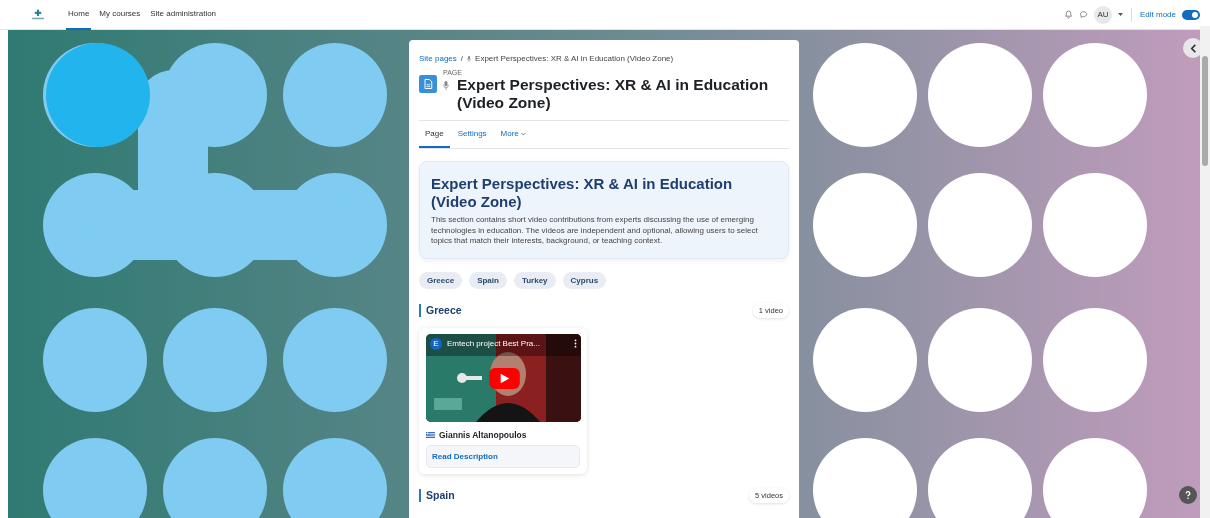 The width and height of the screenshot is (1210, 518). What do you see at coordinates (1068, 14) in the screenshot?
I see `notification-bell-icon` at bounding box center [1068, 14].